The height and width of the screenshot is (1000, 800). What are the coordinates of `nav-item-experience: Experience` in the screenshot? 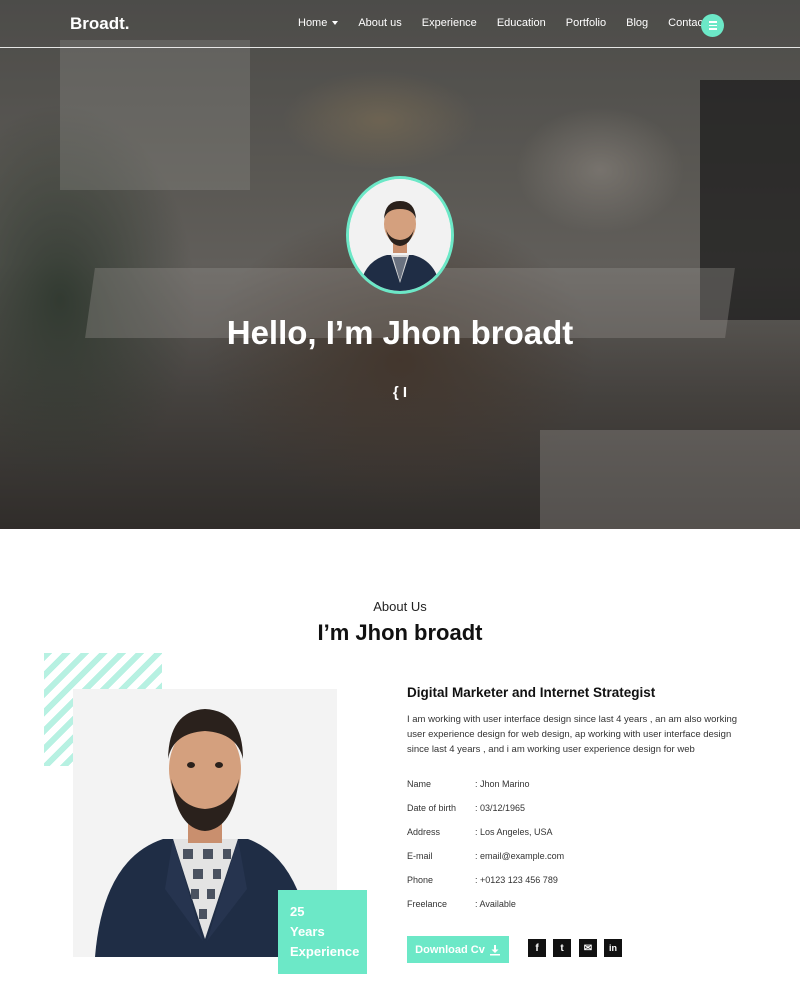 It's located at (449, 23).